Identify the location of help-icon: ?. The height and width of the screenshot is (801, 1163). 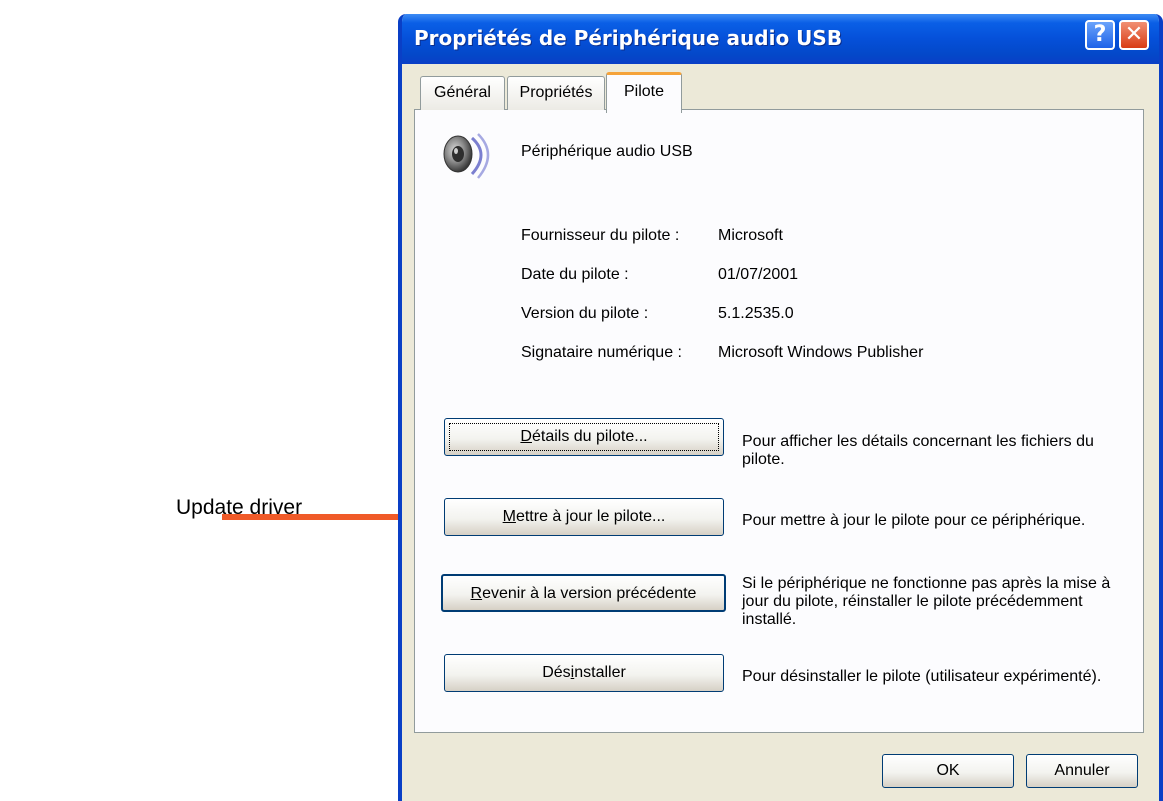
(1100, 34).